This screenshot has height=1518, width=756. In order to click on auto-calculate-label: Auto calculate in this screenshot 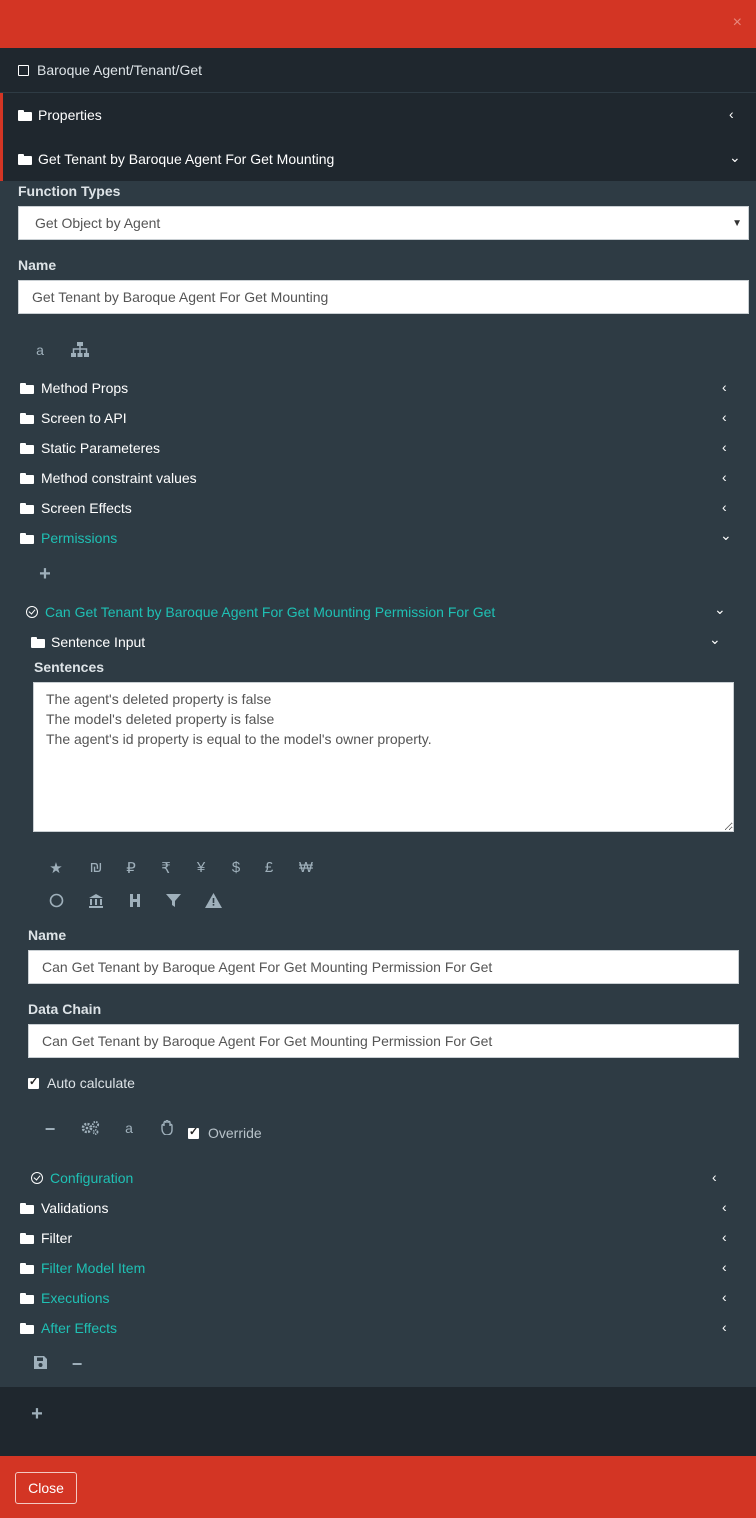, I will do `click(91, 1083)`.